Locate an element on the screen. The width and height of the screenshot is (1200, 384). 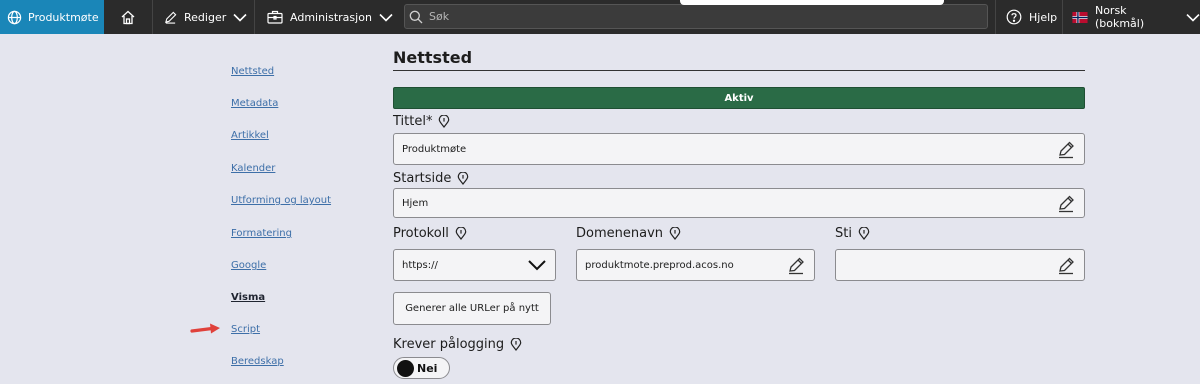
search-icon is located at coordinates (416, 16).